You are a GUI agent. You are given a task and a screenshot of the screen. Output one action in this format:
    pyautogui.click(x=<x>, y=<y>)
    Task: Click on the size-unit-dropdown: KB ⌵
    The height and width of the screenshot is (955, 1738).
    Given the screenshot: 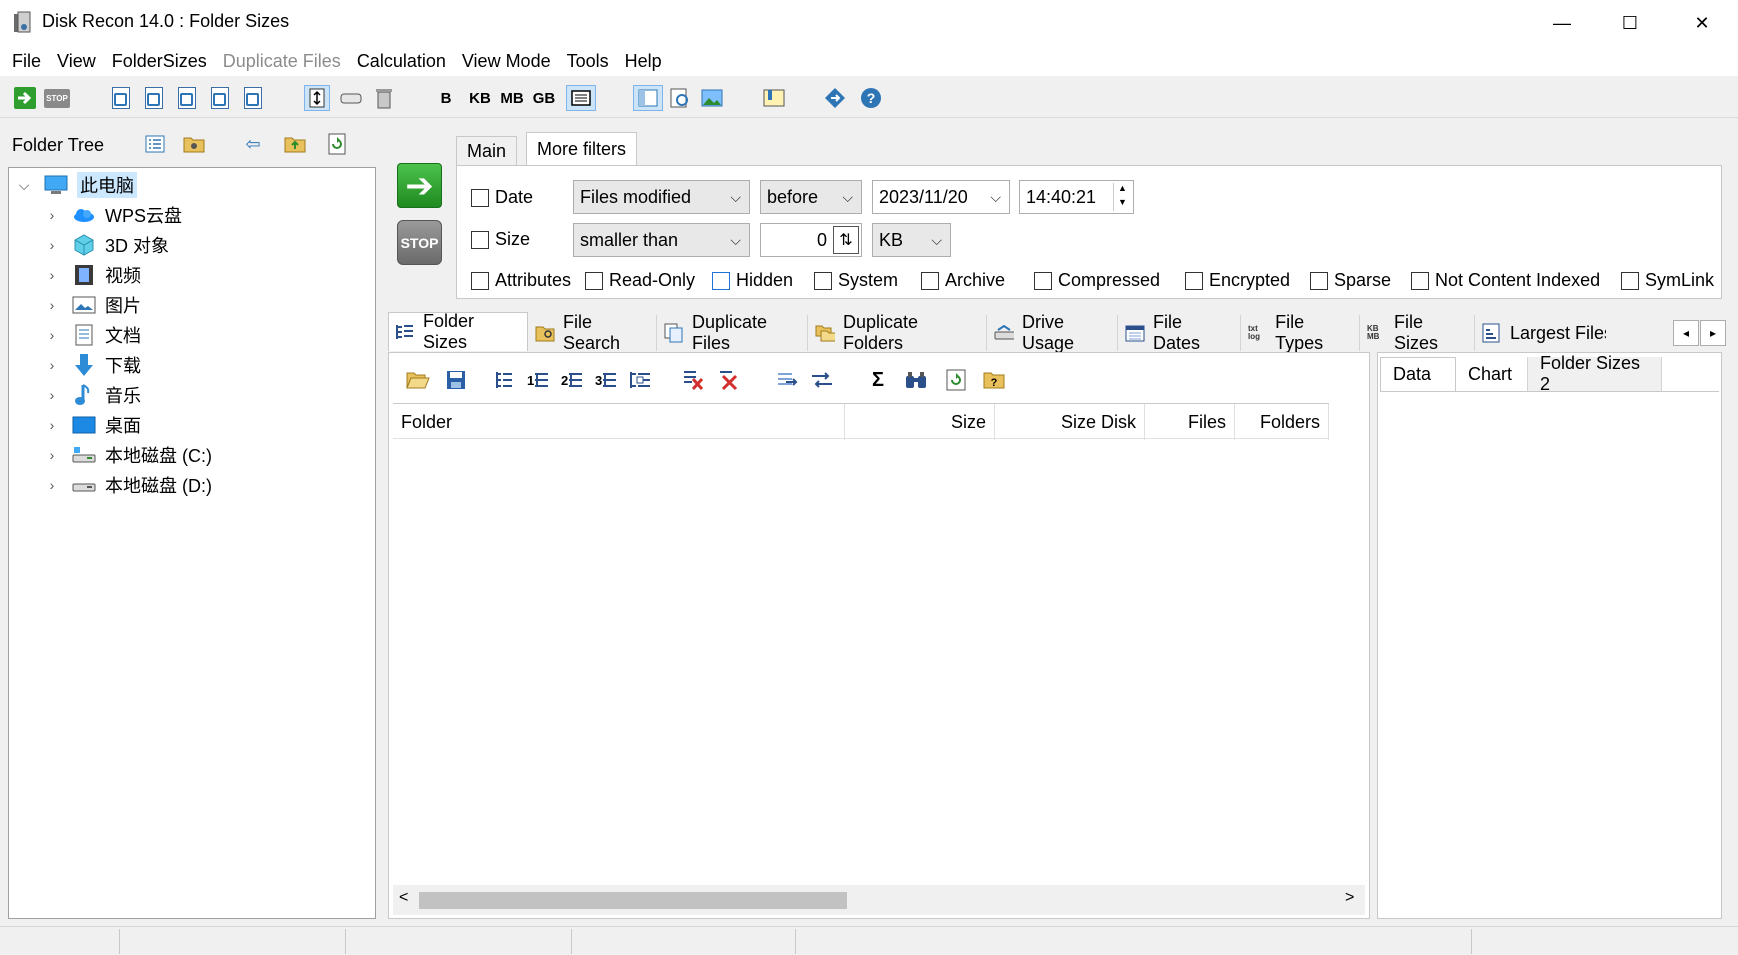 What is the action you would take?
    pyautogui.click(x=911, y=240)
    